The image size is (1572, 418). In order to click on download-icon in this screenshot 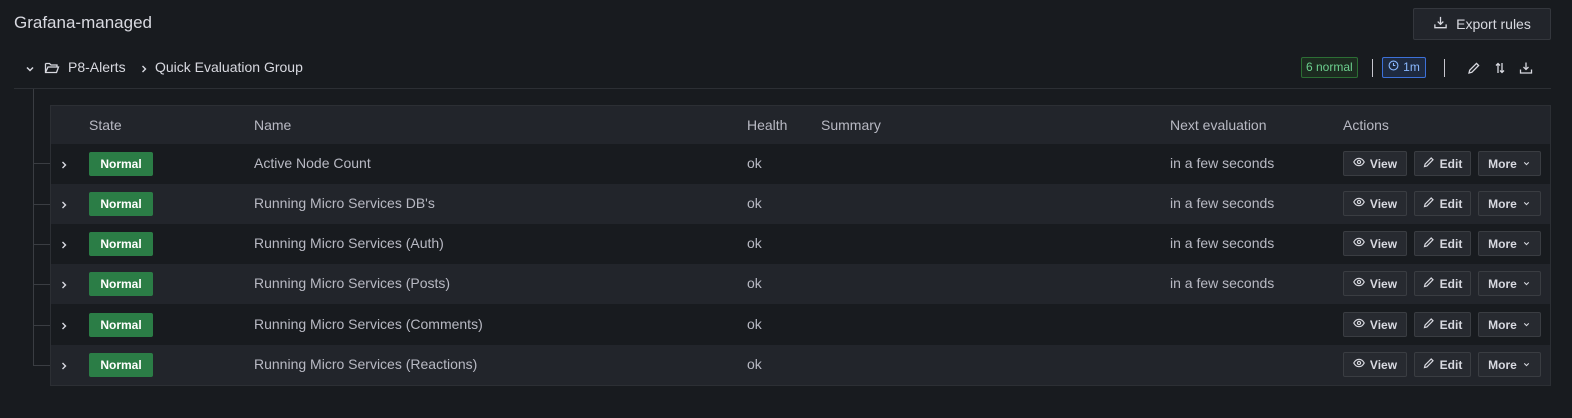, I will do `click(1526, 68)`.